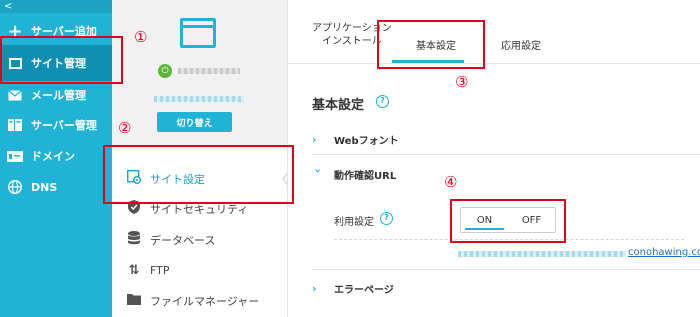 This screenshot has height=317, width=700. Describe the element at coordinates (15, 125) in the screenshot. I see `server-icon` at that location.